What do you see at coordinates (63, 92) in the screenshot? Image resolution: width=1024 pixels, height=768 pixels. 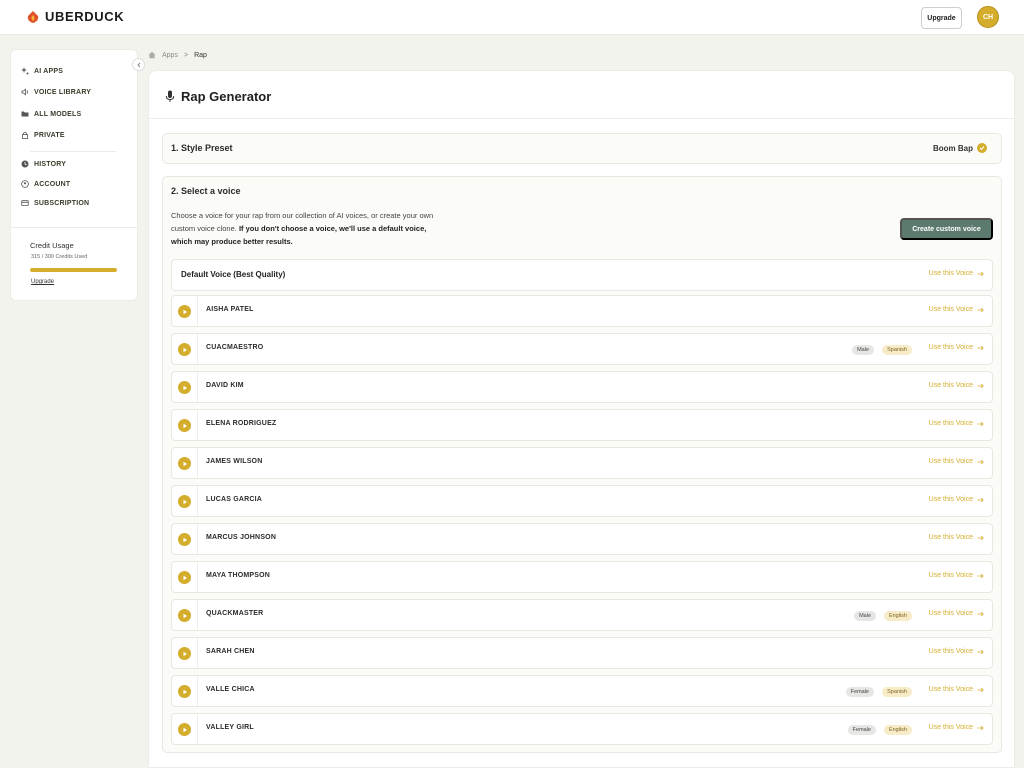 I see `sidebar-item-label: VOICE LIBRARY` at bounding box center [63, 92].